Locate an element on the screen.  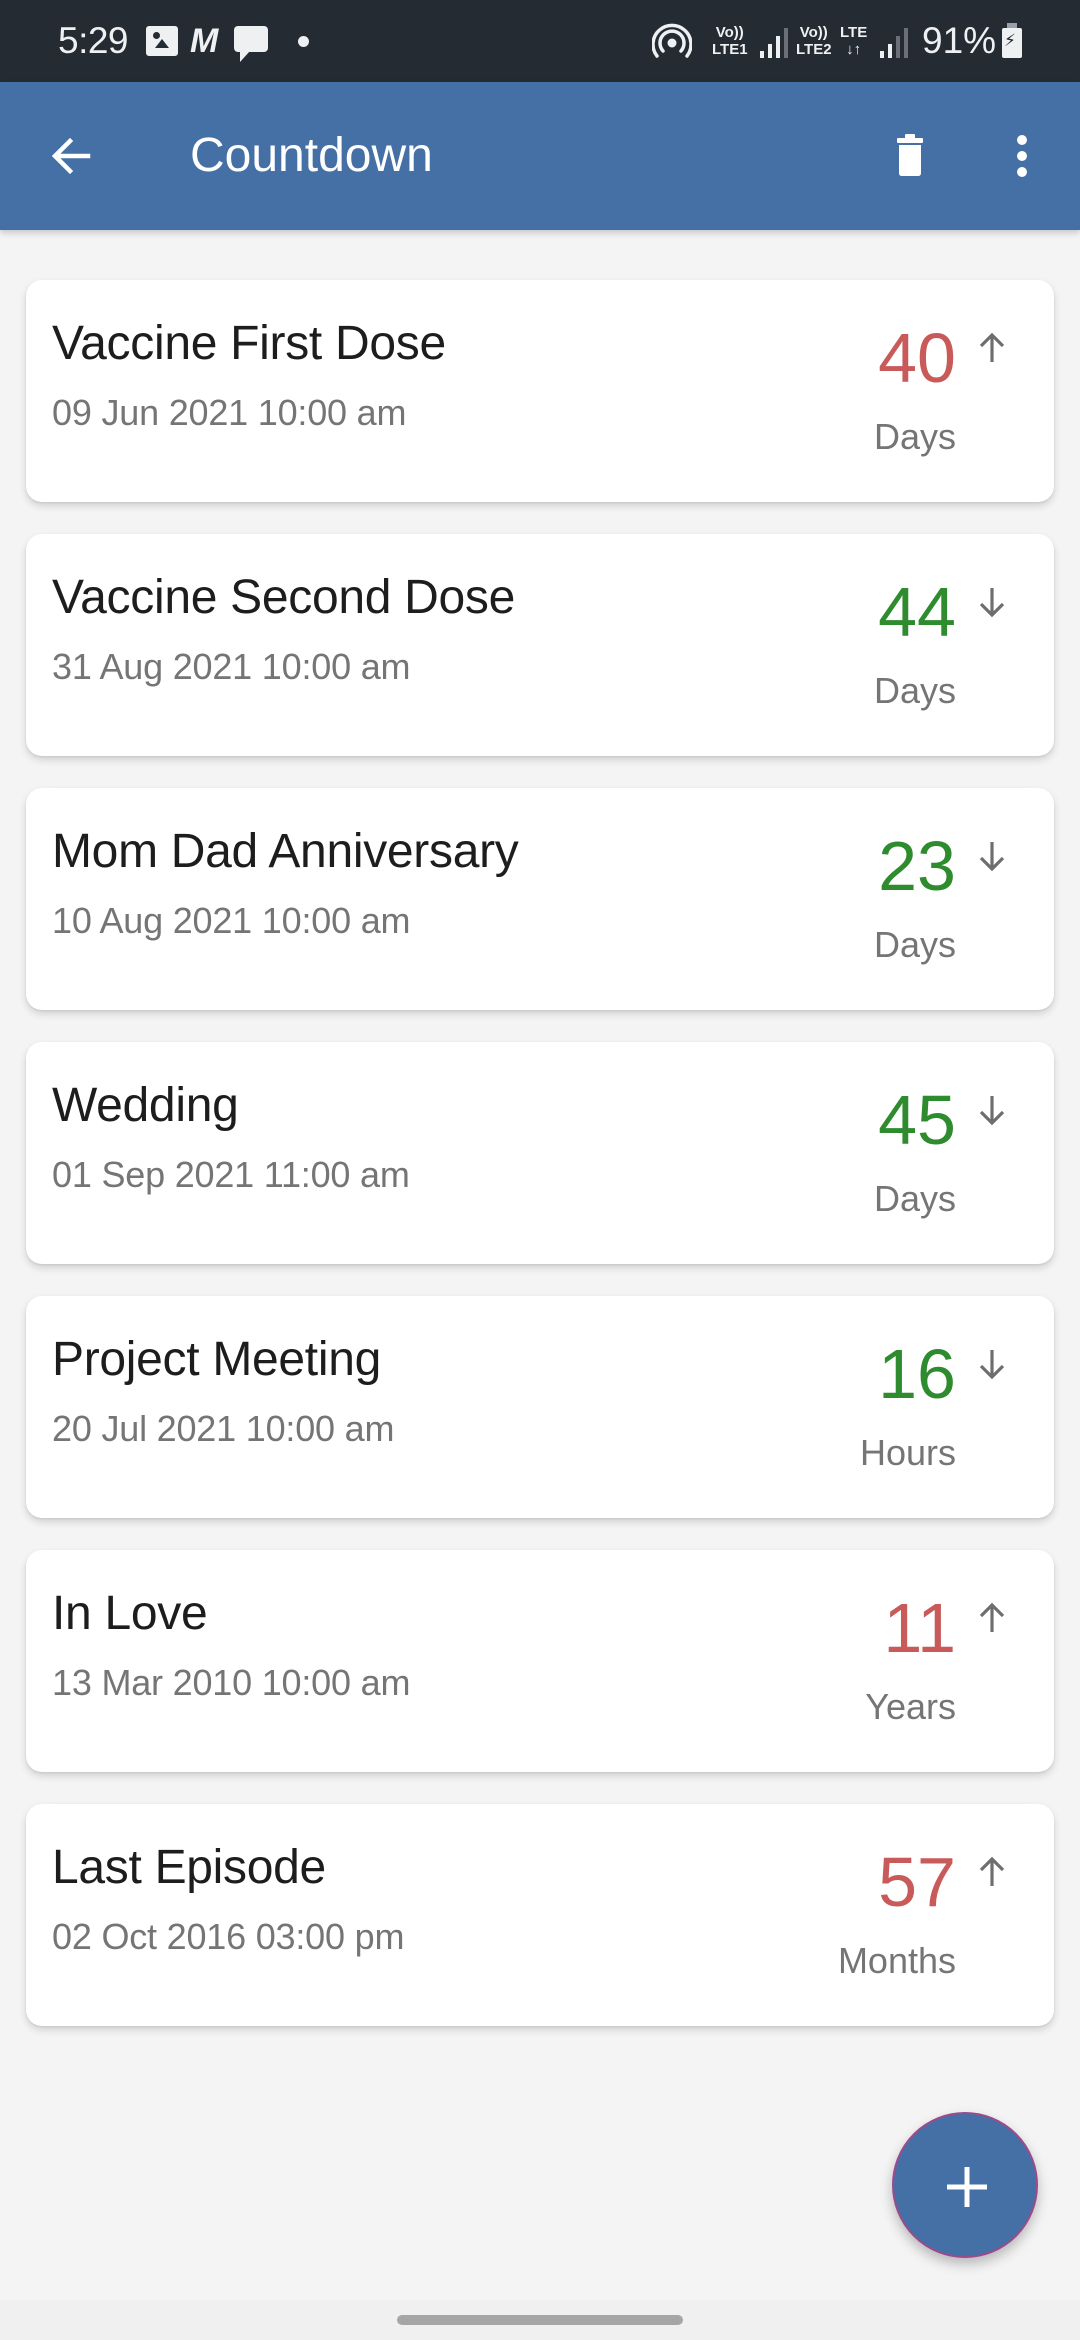
event-date: 20 Jul 2021 10:00 am is located at coordinates (223, 1428).